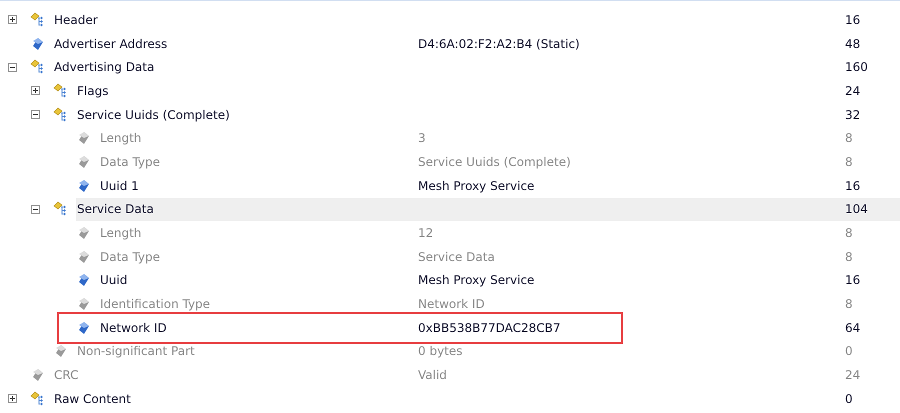  Describe the element at coordinates (857, 209) in the screenshot. I see `field-size: 104` at that location.